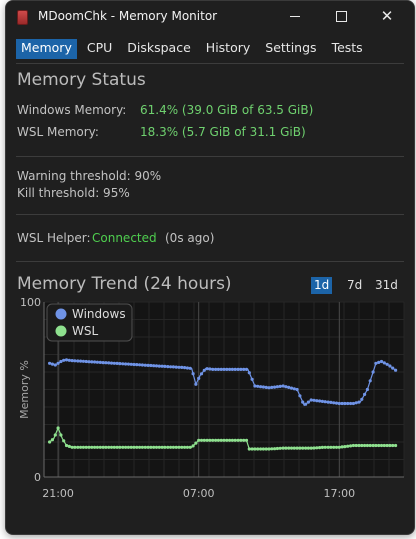  Describe the element at coordinates (30, 302) in the screenshot. I see `y-tick-label: 100` at that location.